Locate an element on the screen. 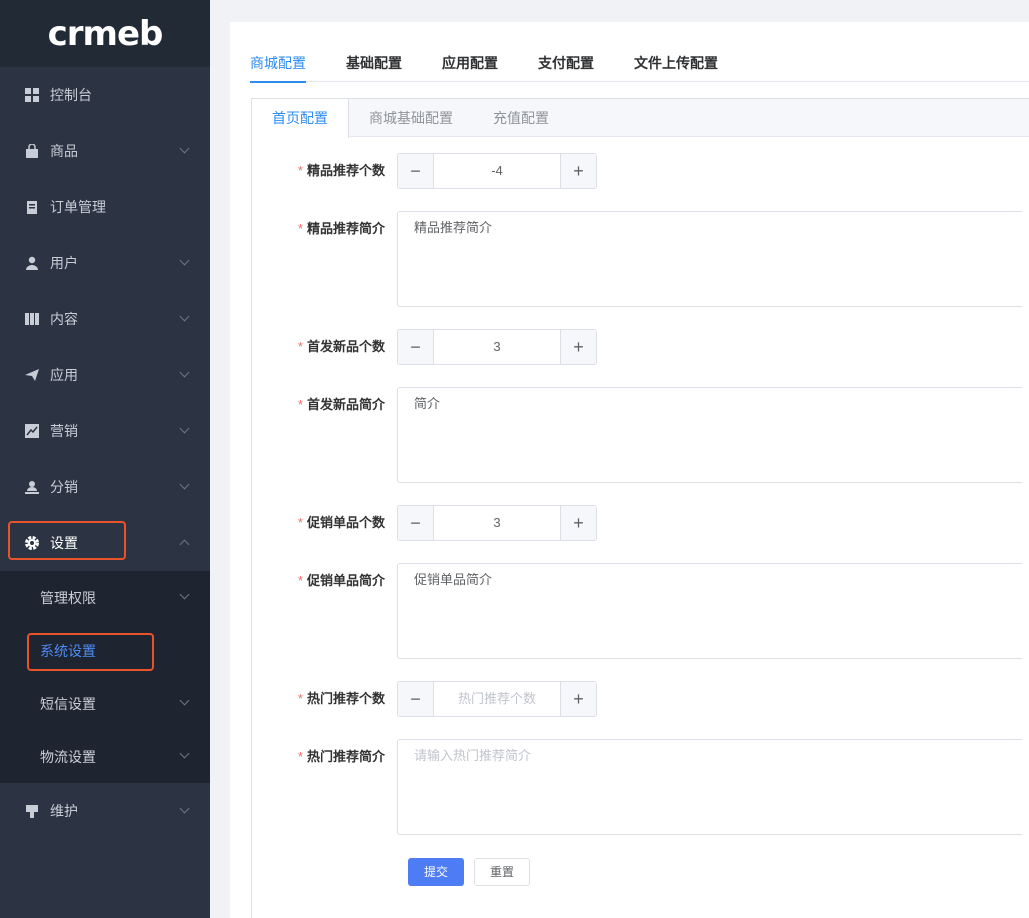 This screenshot has height=918, width=1029. shopping-bag-icon is located at coordinates (32, 151).